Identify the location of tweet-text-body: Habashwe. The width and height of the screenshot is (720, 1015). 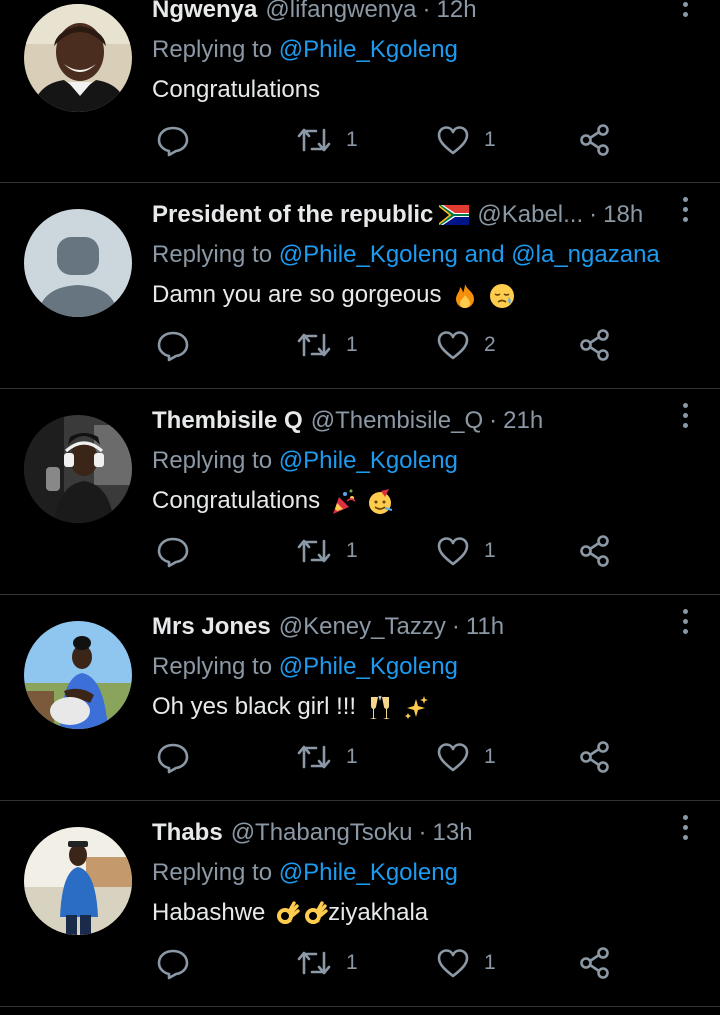
(209, 912).